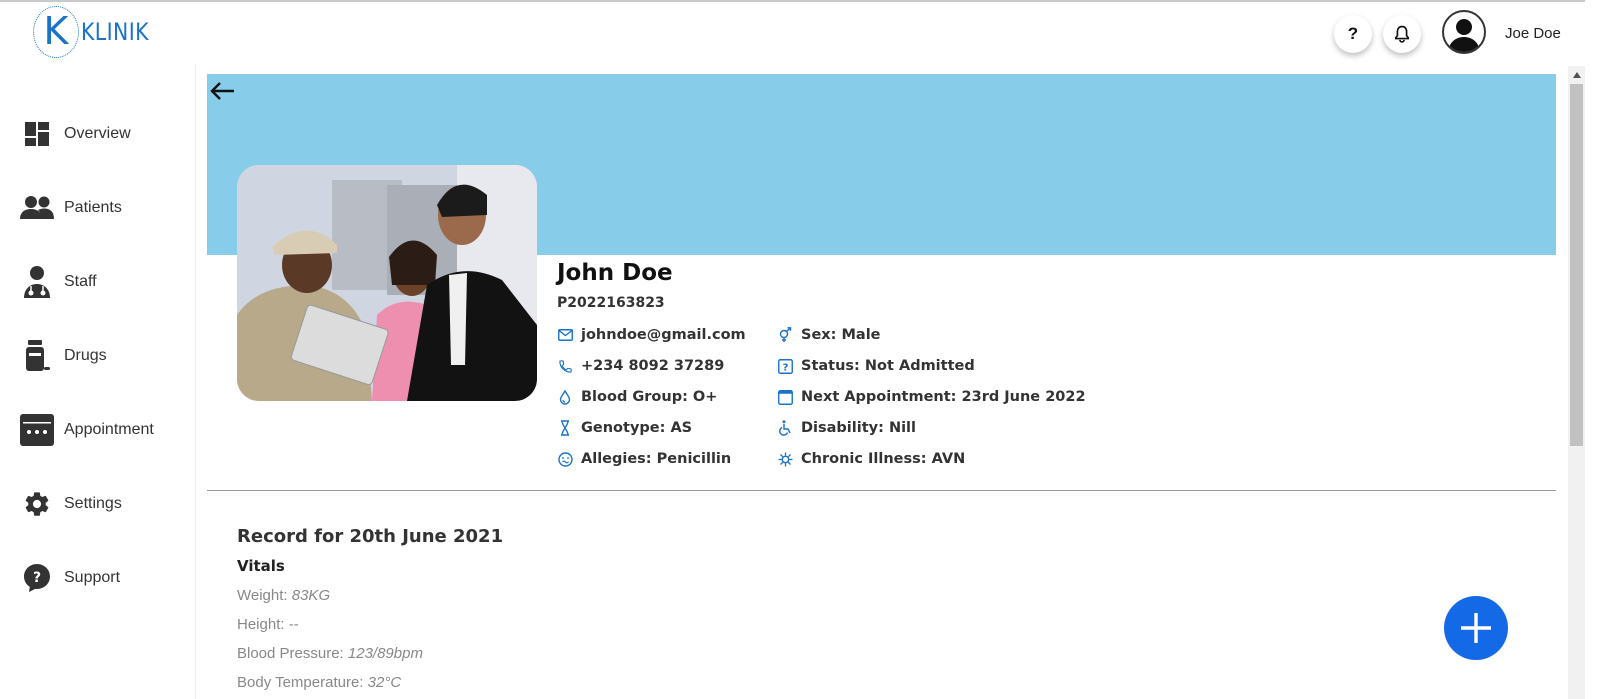 The height and width of the screenshot is (699, 1600). I want to click on vitals-heading: Vitals, so click(261, 566).